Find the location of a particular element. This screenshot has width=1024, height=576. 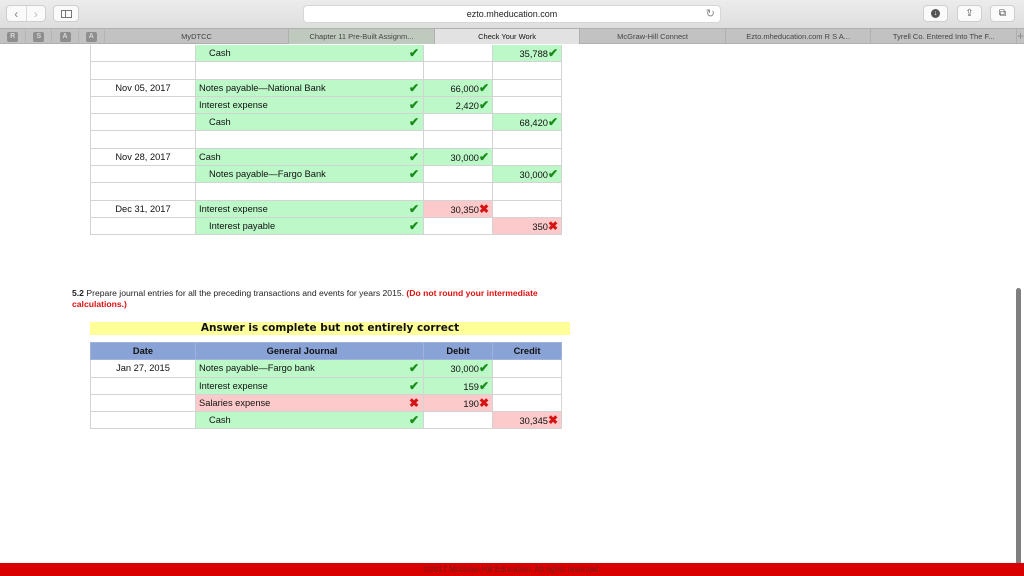

debit-cell: 2,420✔ is located at coordinates (458, 105).